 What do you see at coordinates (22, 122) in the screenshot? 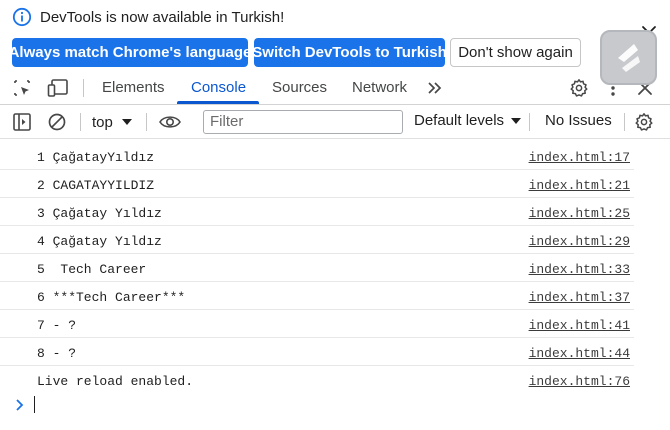
I see `sidebar-toggle-icon` at bounding box center [22, 122].